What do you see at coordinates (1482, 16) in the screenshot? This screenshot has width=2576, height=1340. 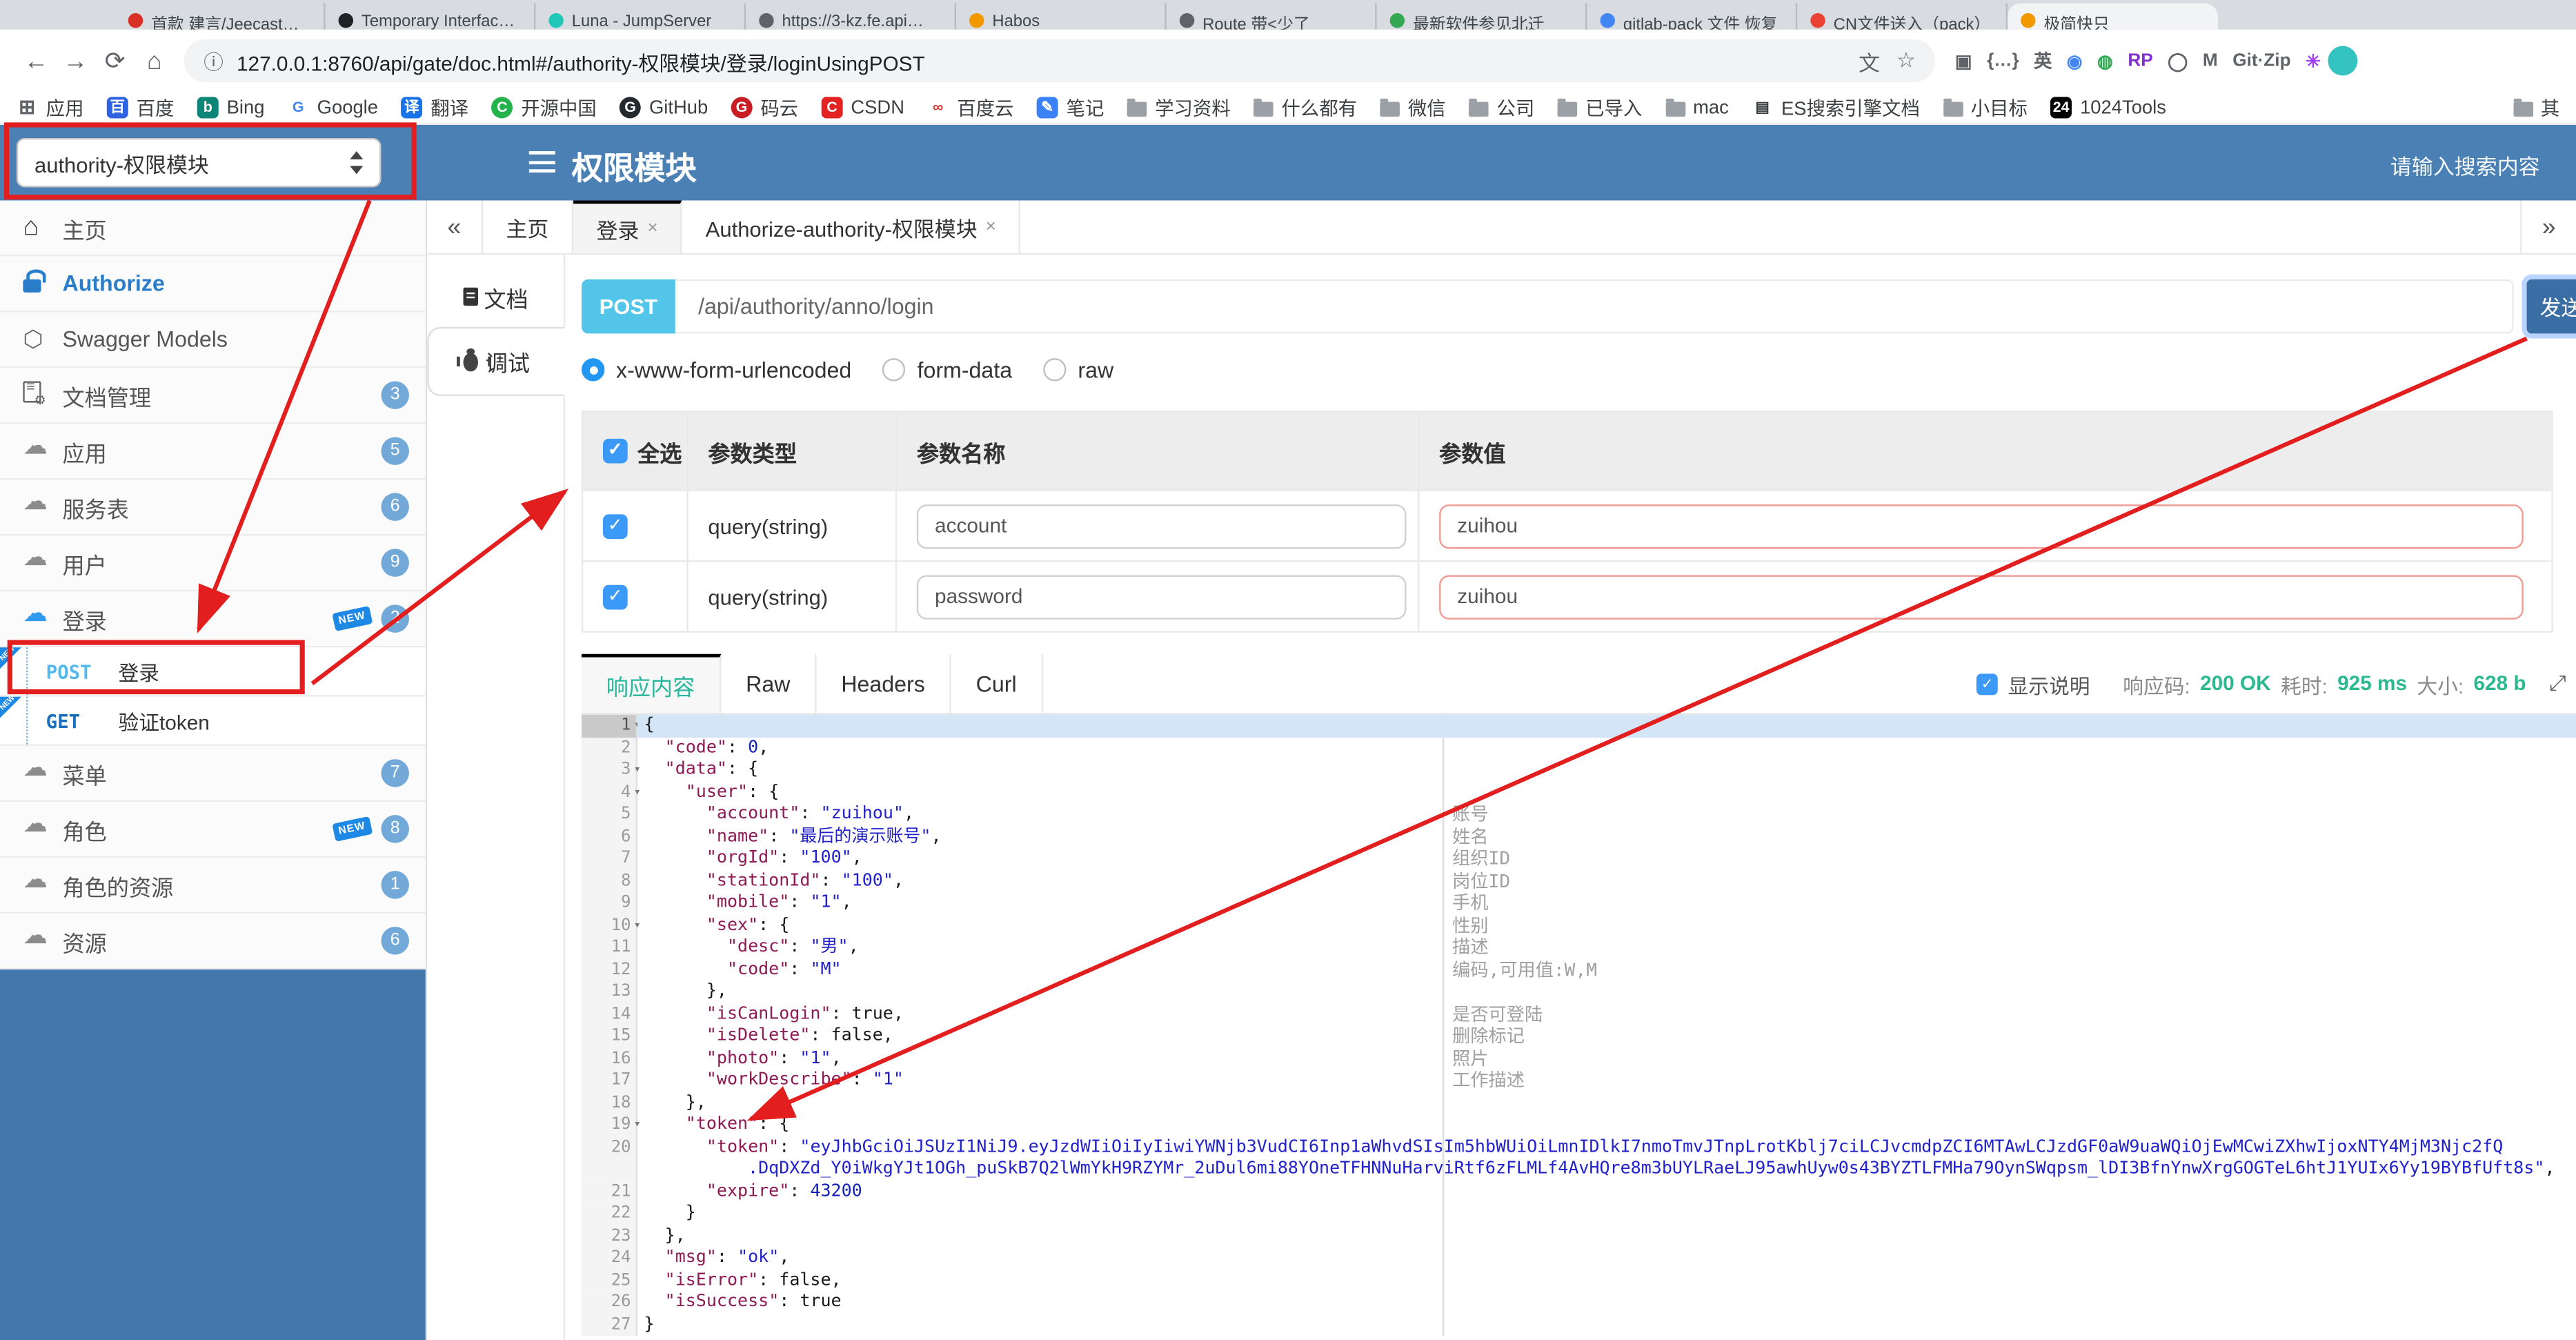 I see `browser-tab: 最新软件参见北迁` at bounding box center [1482, 16].